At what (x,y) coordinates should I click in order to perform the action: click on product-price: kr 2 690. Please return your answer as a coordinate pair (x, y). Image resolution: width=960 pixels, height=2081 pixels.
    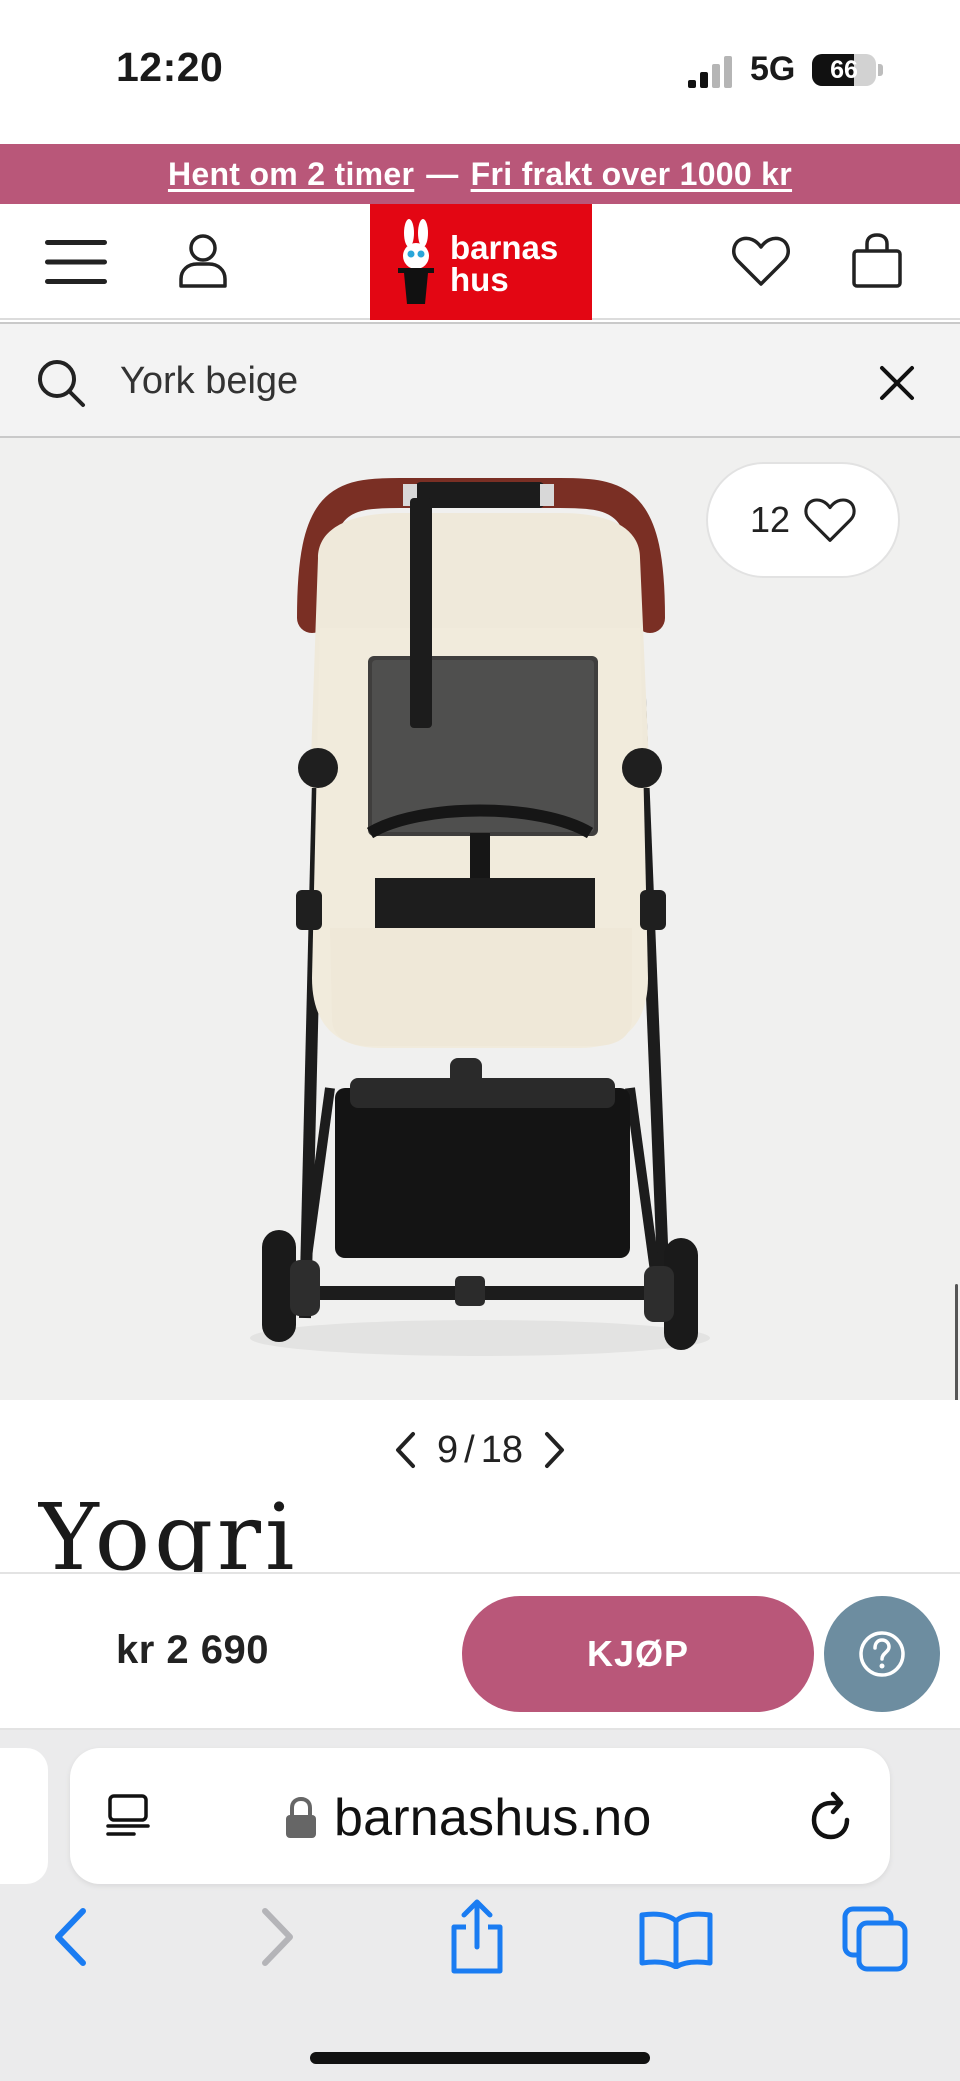
    Looking at the image, I should click on (193, 1650).